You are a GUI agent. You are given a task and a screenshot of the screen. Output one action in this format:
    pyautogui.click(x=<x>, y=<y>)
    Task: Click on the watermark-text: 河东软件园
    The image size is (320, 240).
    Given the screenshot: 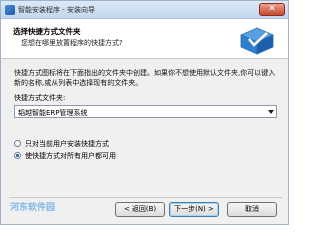 What is the action you would take?
    pyautogui.click(x=33, y=208)
    